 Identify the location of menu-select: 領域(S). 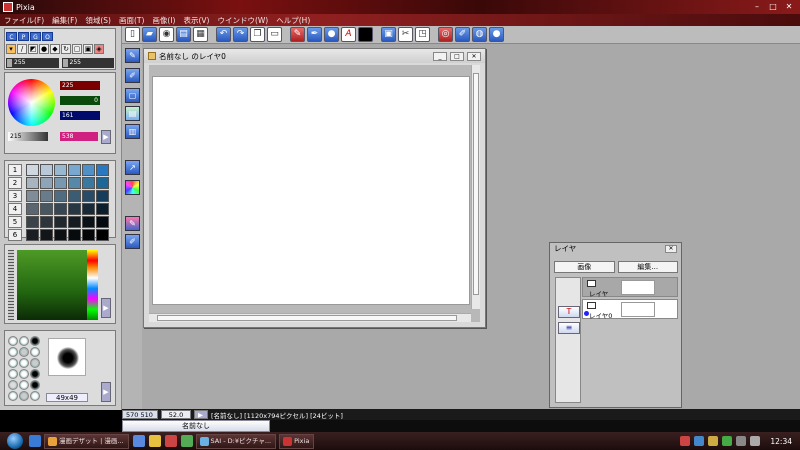
(98, 20).